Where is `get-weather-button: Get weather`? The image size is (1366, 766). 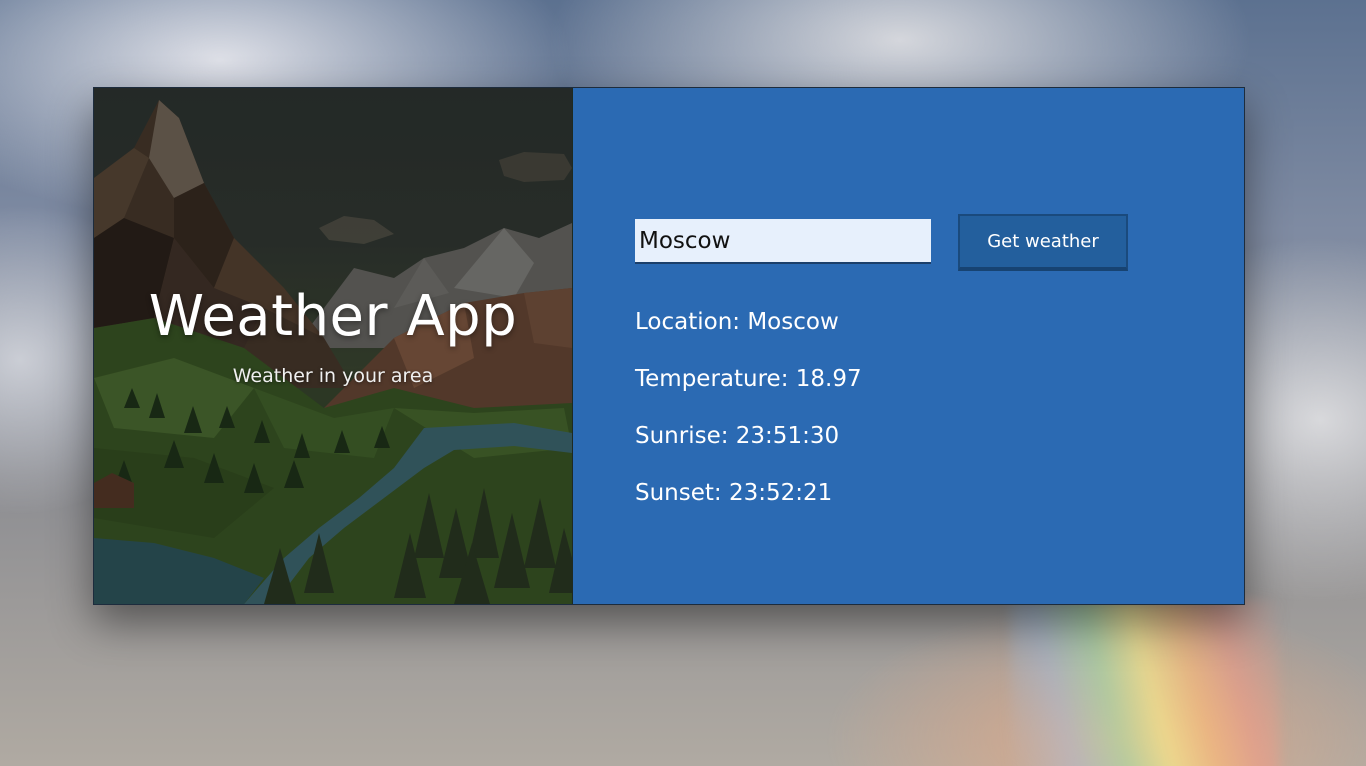
get-weather-button: Get weather is located at coordinates (1043, 242).